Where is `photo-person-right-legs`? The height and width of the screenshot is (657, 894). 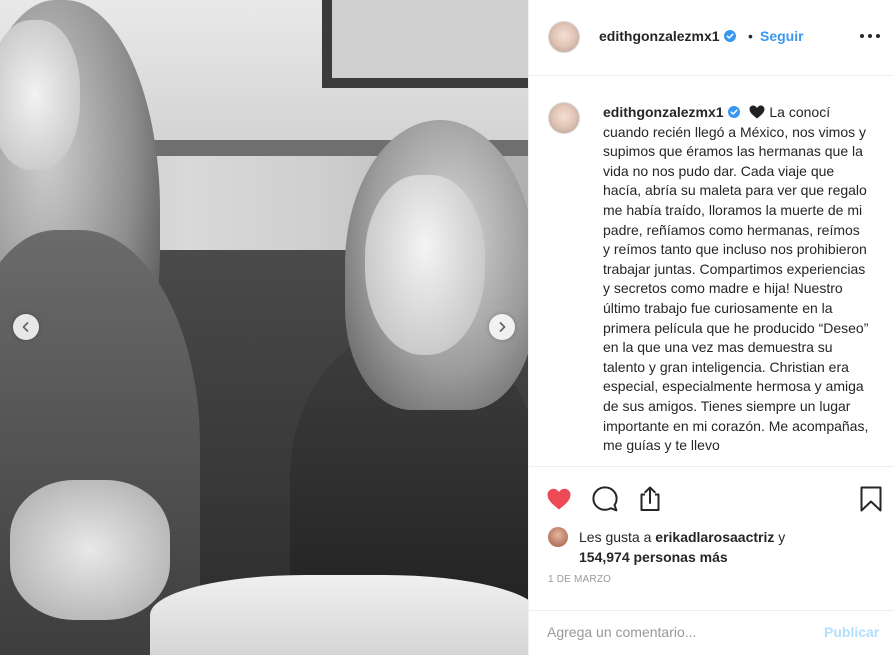
photo-person-right-legs is located at coordinates (339, 615).